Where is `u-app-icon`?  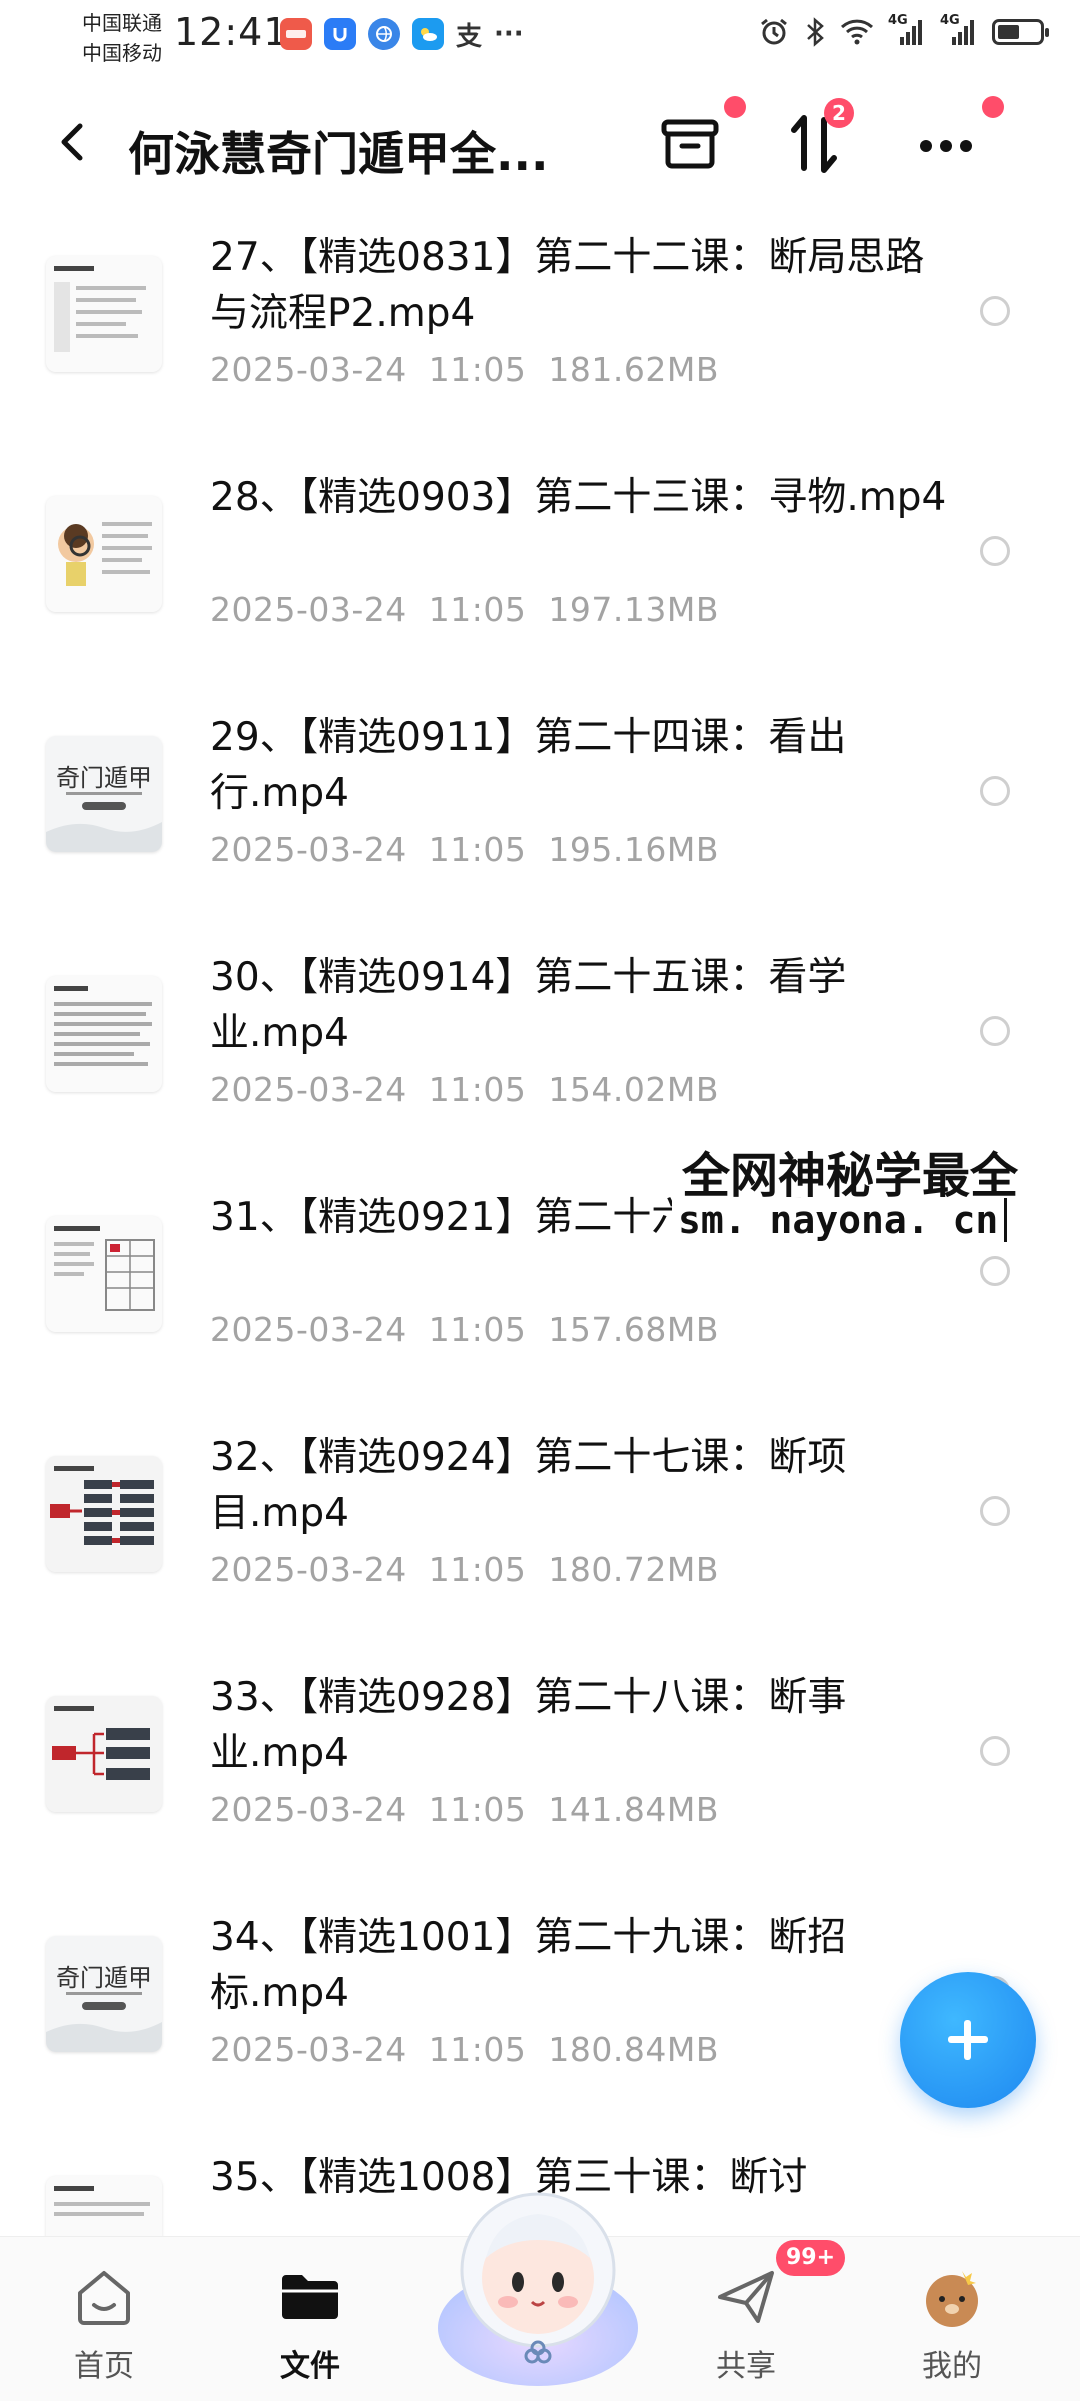
u-app-icon is located at coordinates (340, 34).